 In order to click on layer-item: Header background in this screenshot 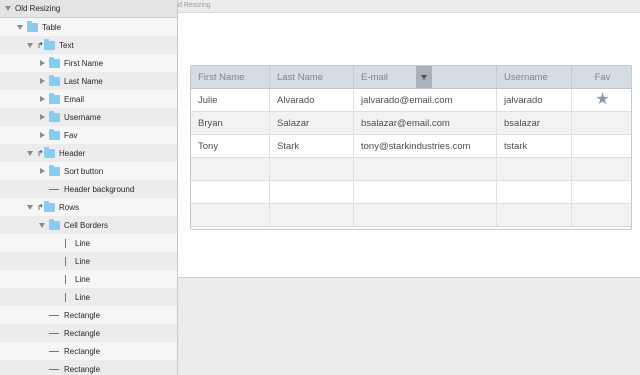, I will do `click(88, 189)`.